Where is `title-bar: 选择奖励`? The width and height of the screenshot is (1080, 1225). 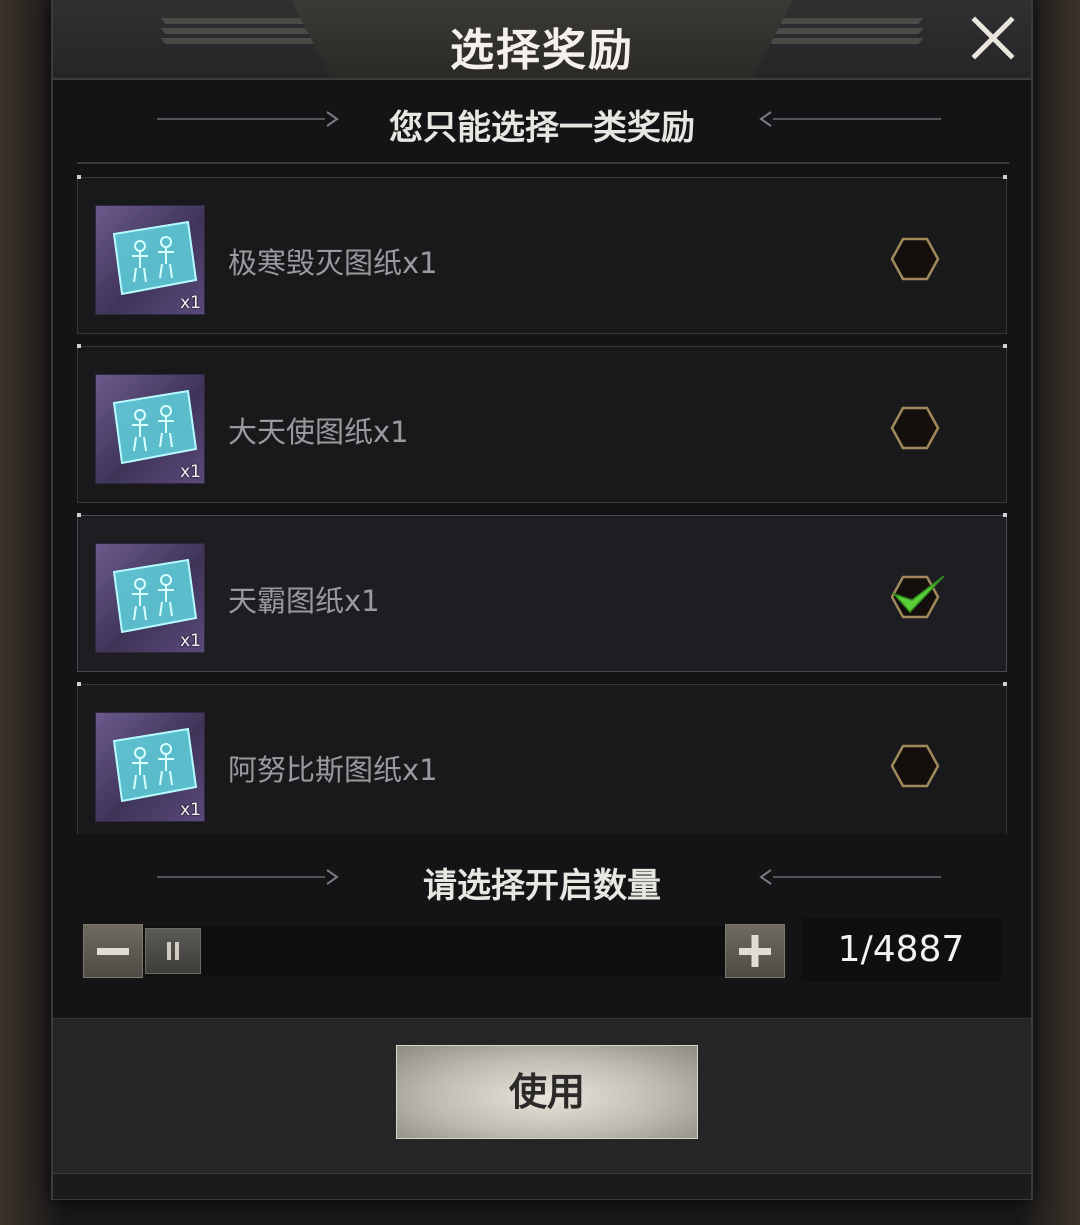 title-bar: 选择奖励 is located at coordinates (542, 40).